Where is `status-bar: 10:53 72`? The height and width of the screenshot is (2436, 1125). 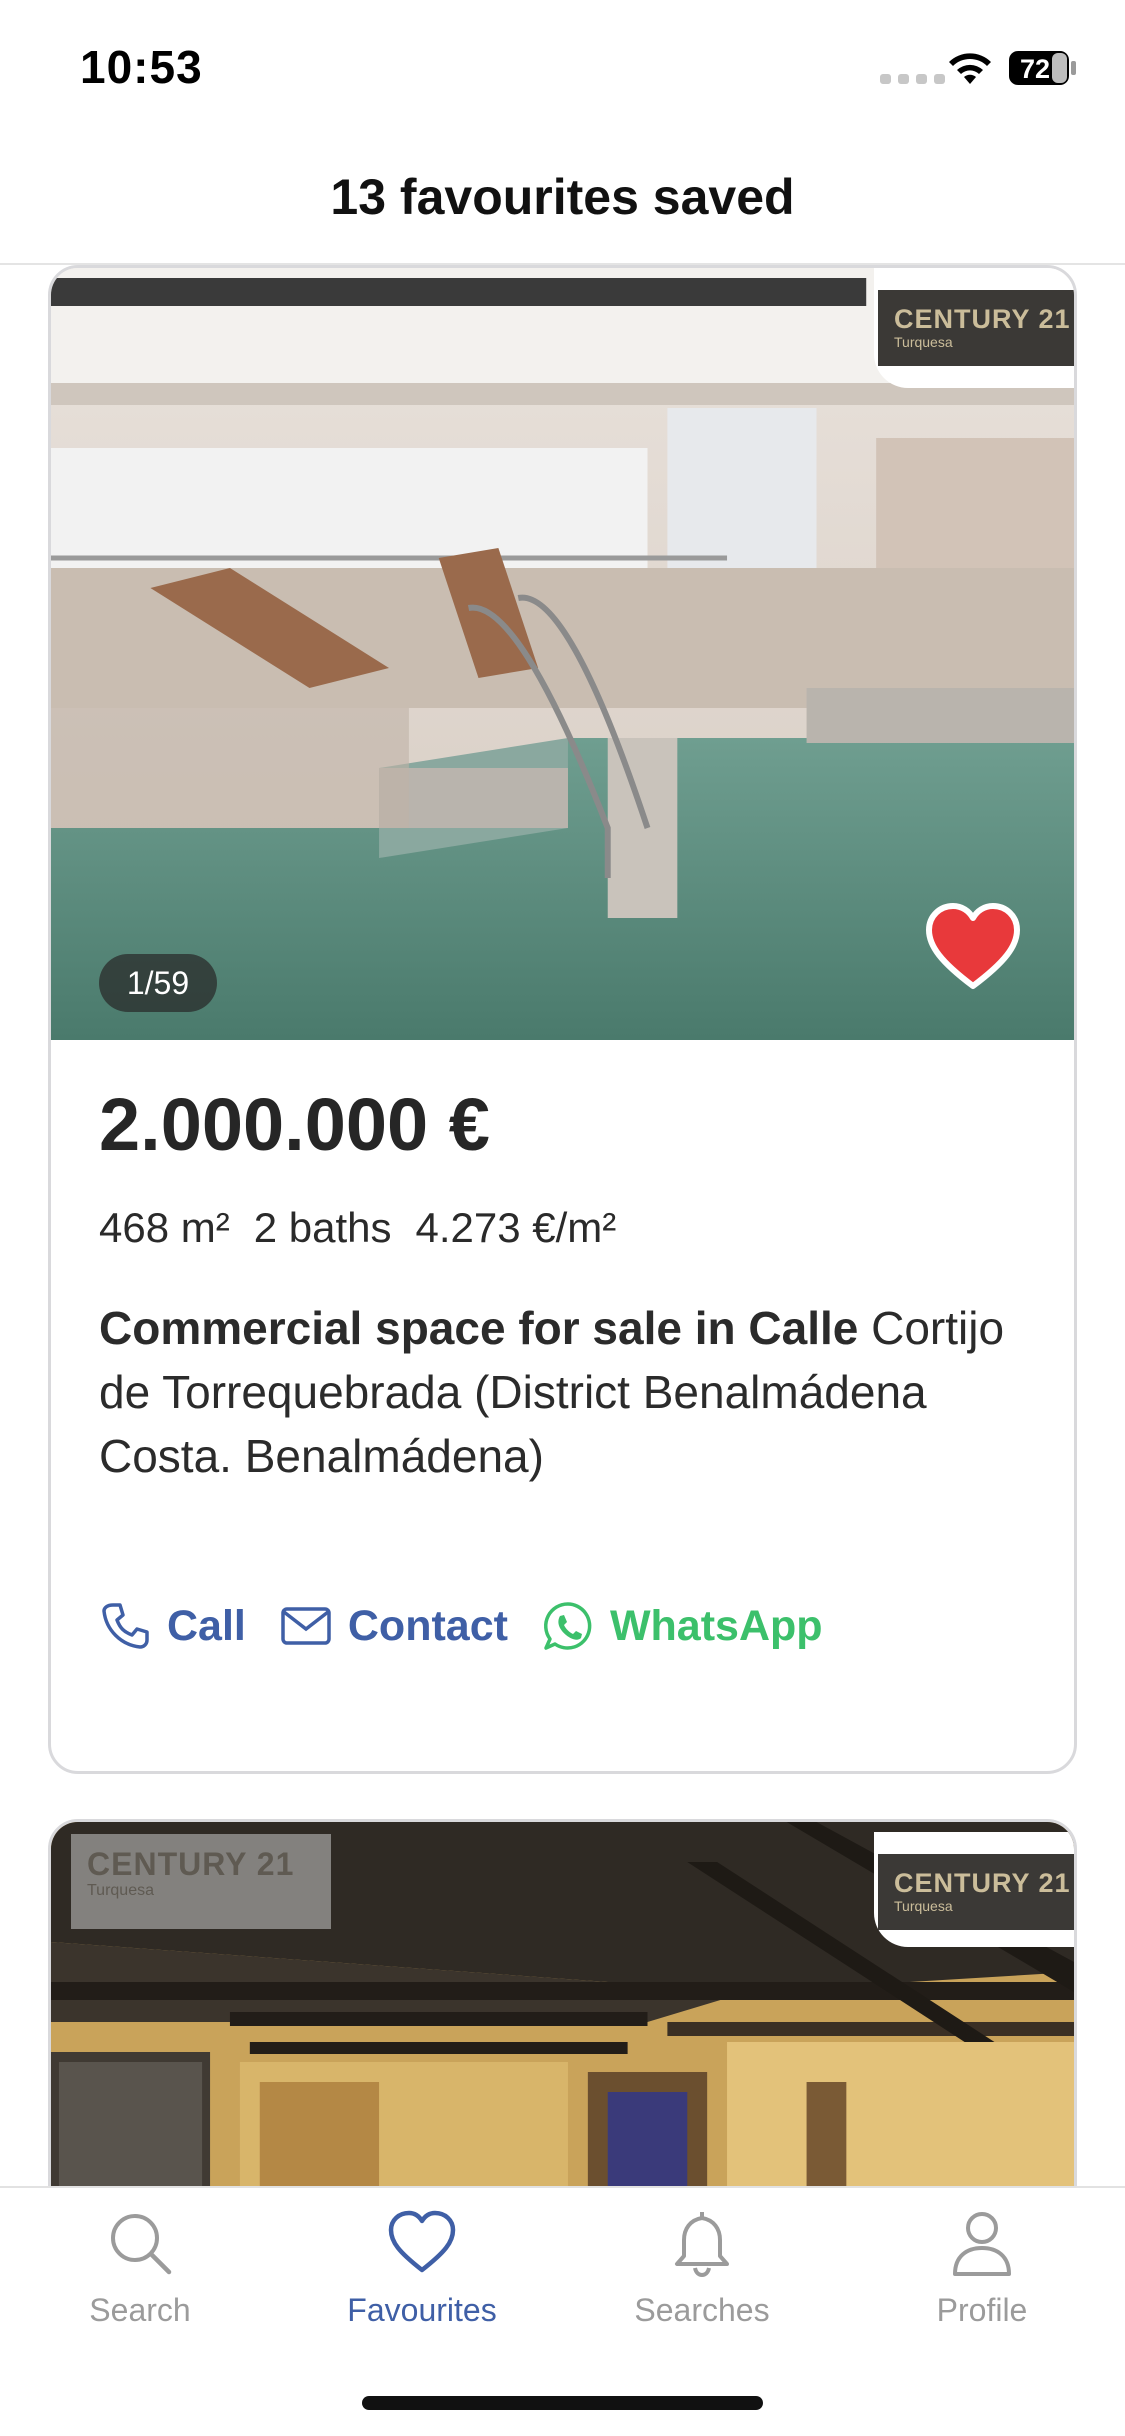
status-bar: 10:53 72 is located at coordinates (562, 65).